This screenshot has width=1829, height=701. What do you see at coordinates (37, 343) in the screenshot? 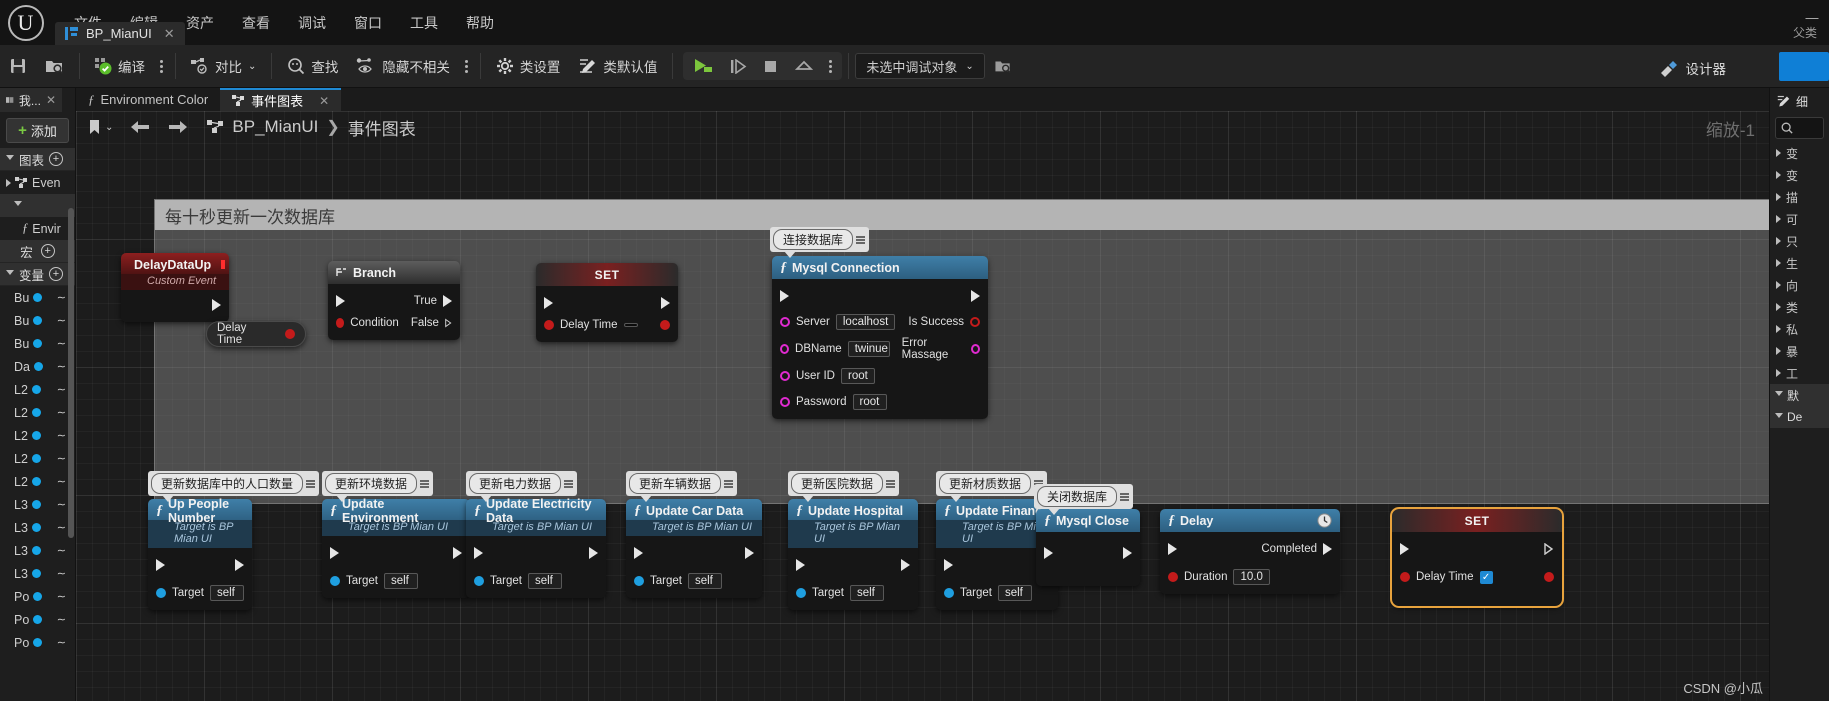
I see `sidebar-item-variable: Bu ∼` at bounding box center [37, 343].